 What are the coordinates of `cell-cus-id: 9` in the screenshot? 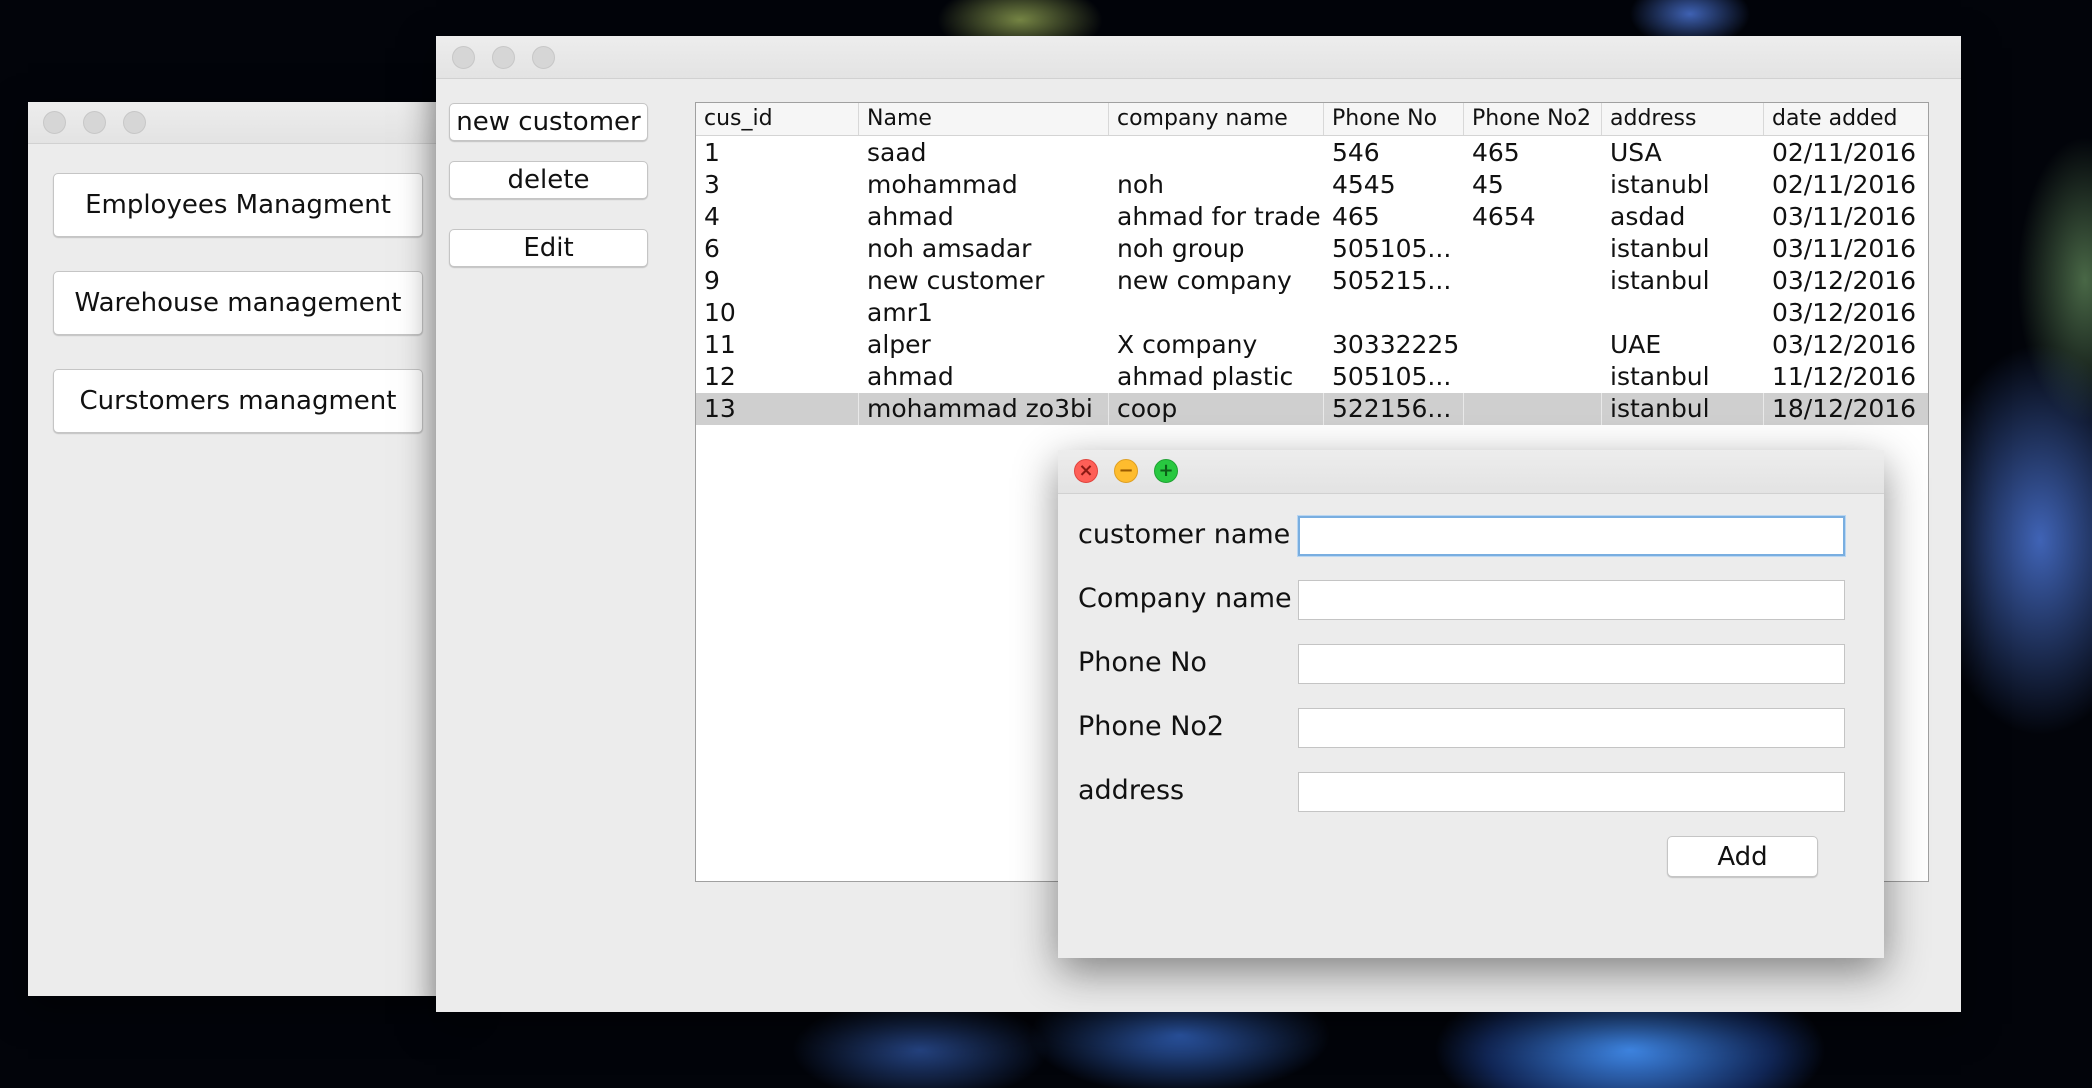 It's located at (712, 280).